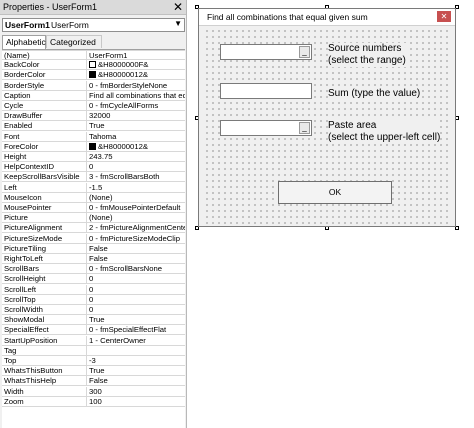 This screenshot has width=474, height=428. I want to click on property-row: MouseIcon (None), so click(93, 197).